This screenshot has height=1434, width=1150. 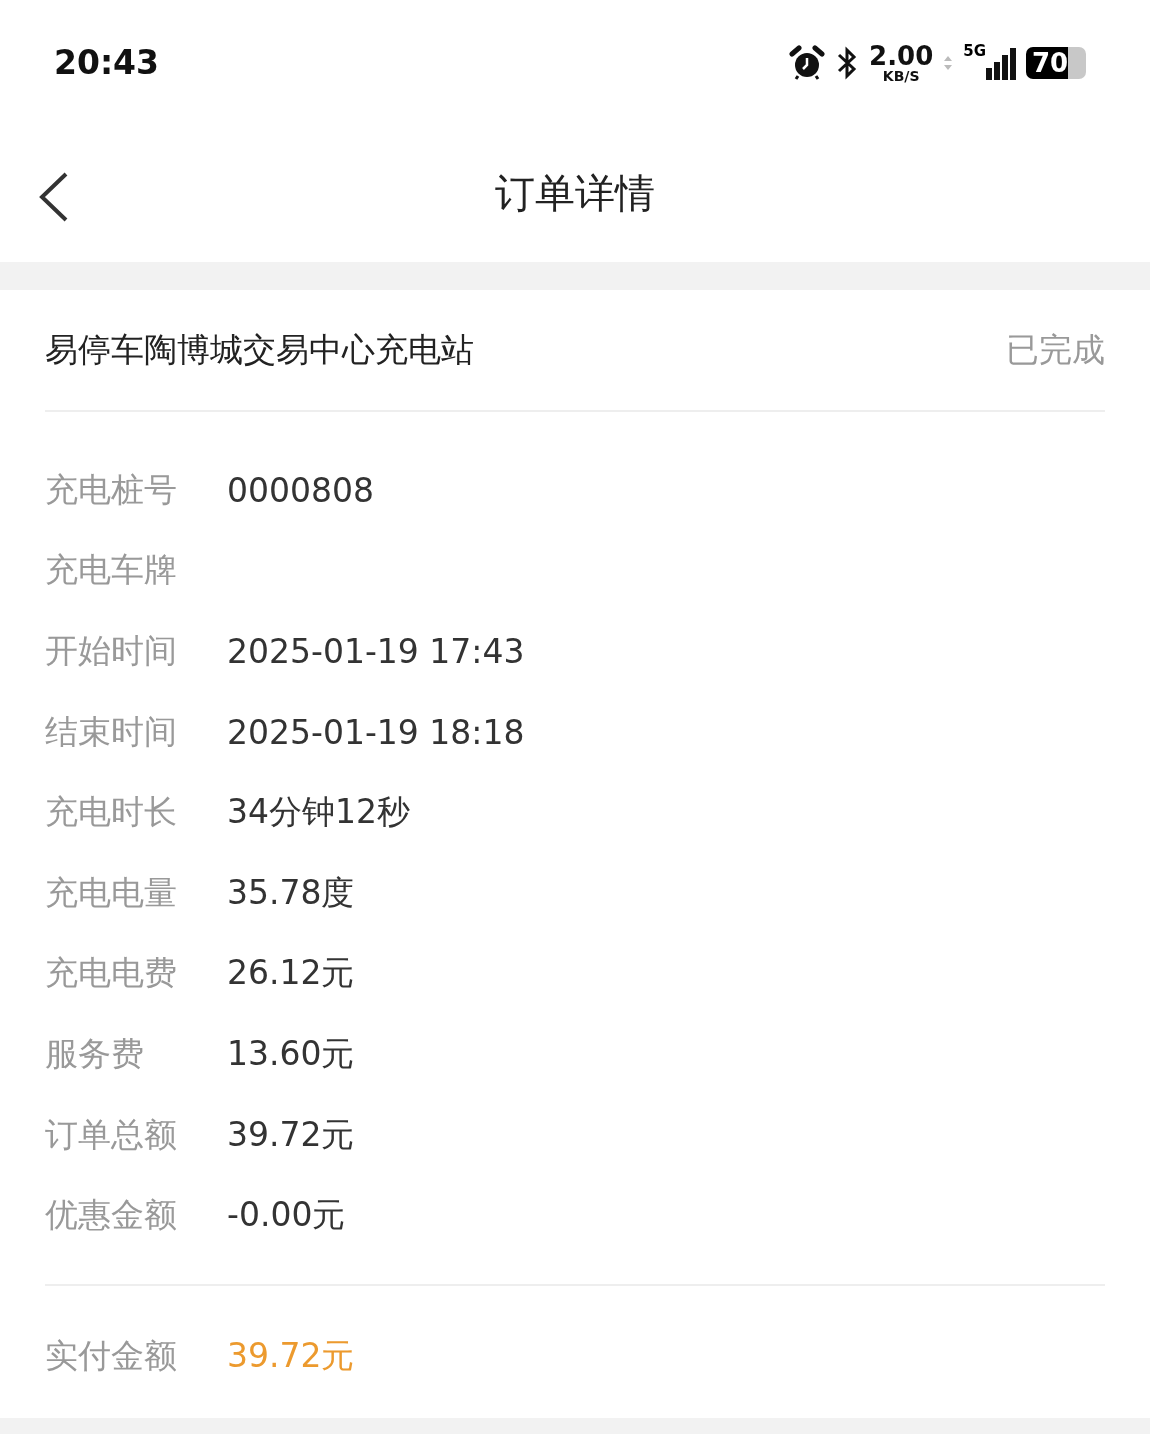 I want to click on field-value: 34分钟12秒, so click(x=318, y=812).